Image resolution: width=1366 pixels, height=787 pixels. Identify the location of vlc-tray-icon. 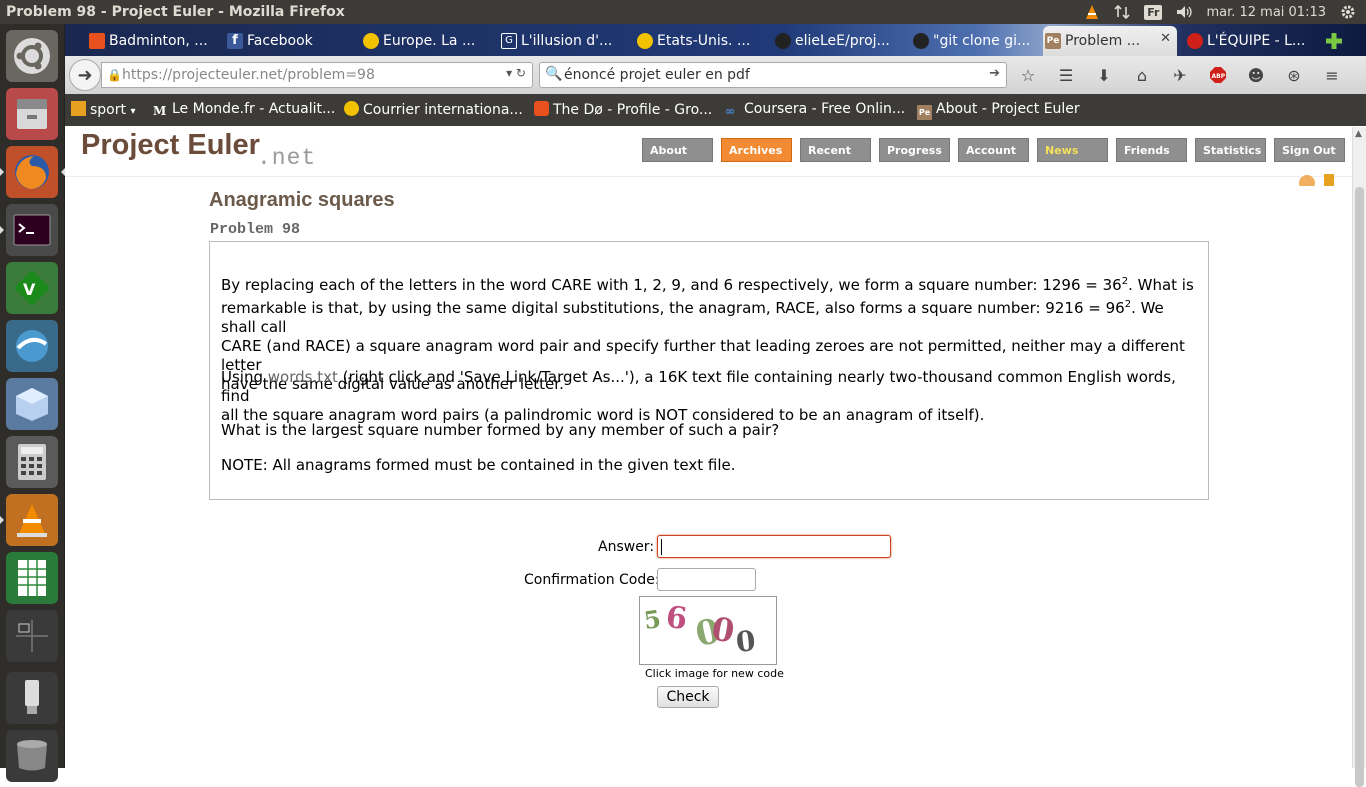
(1092, 12).